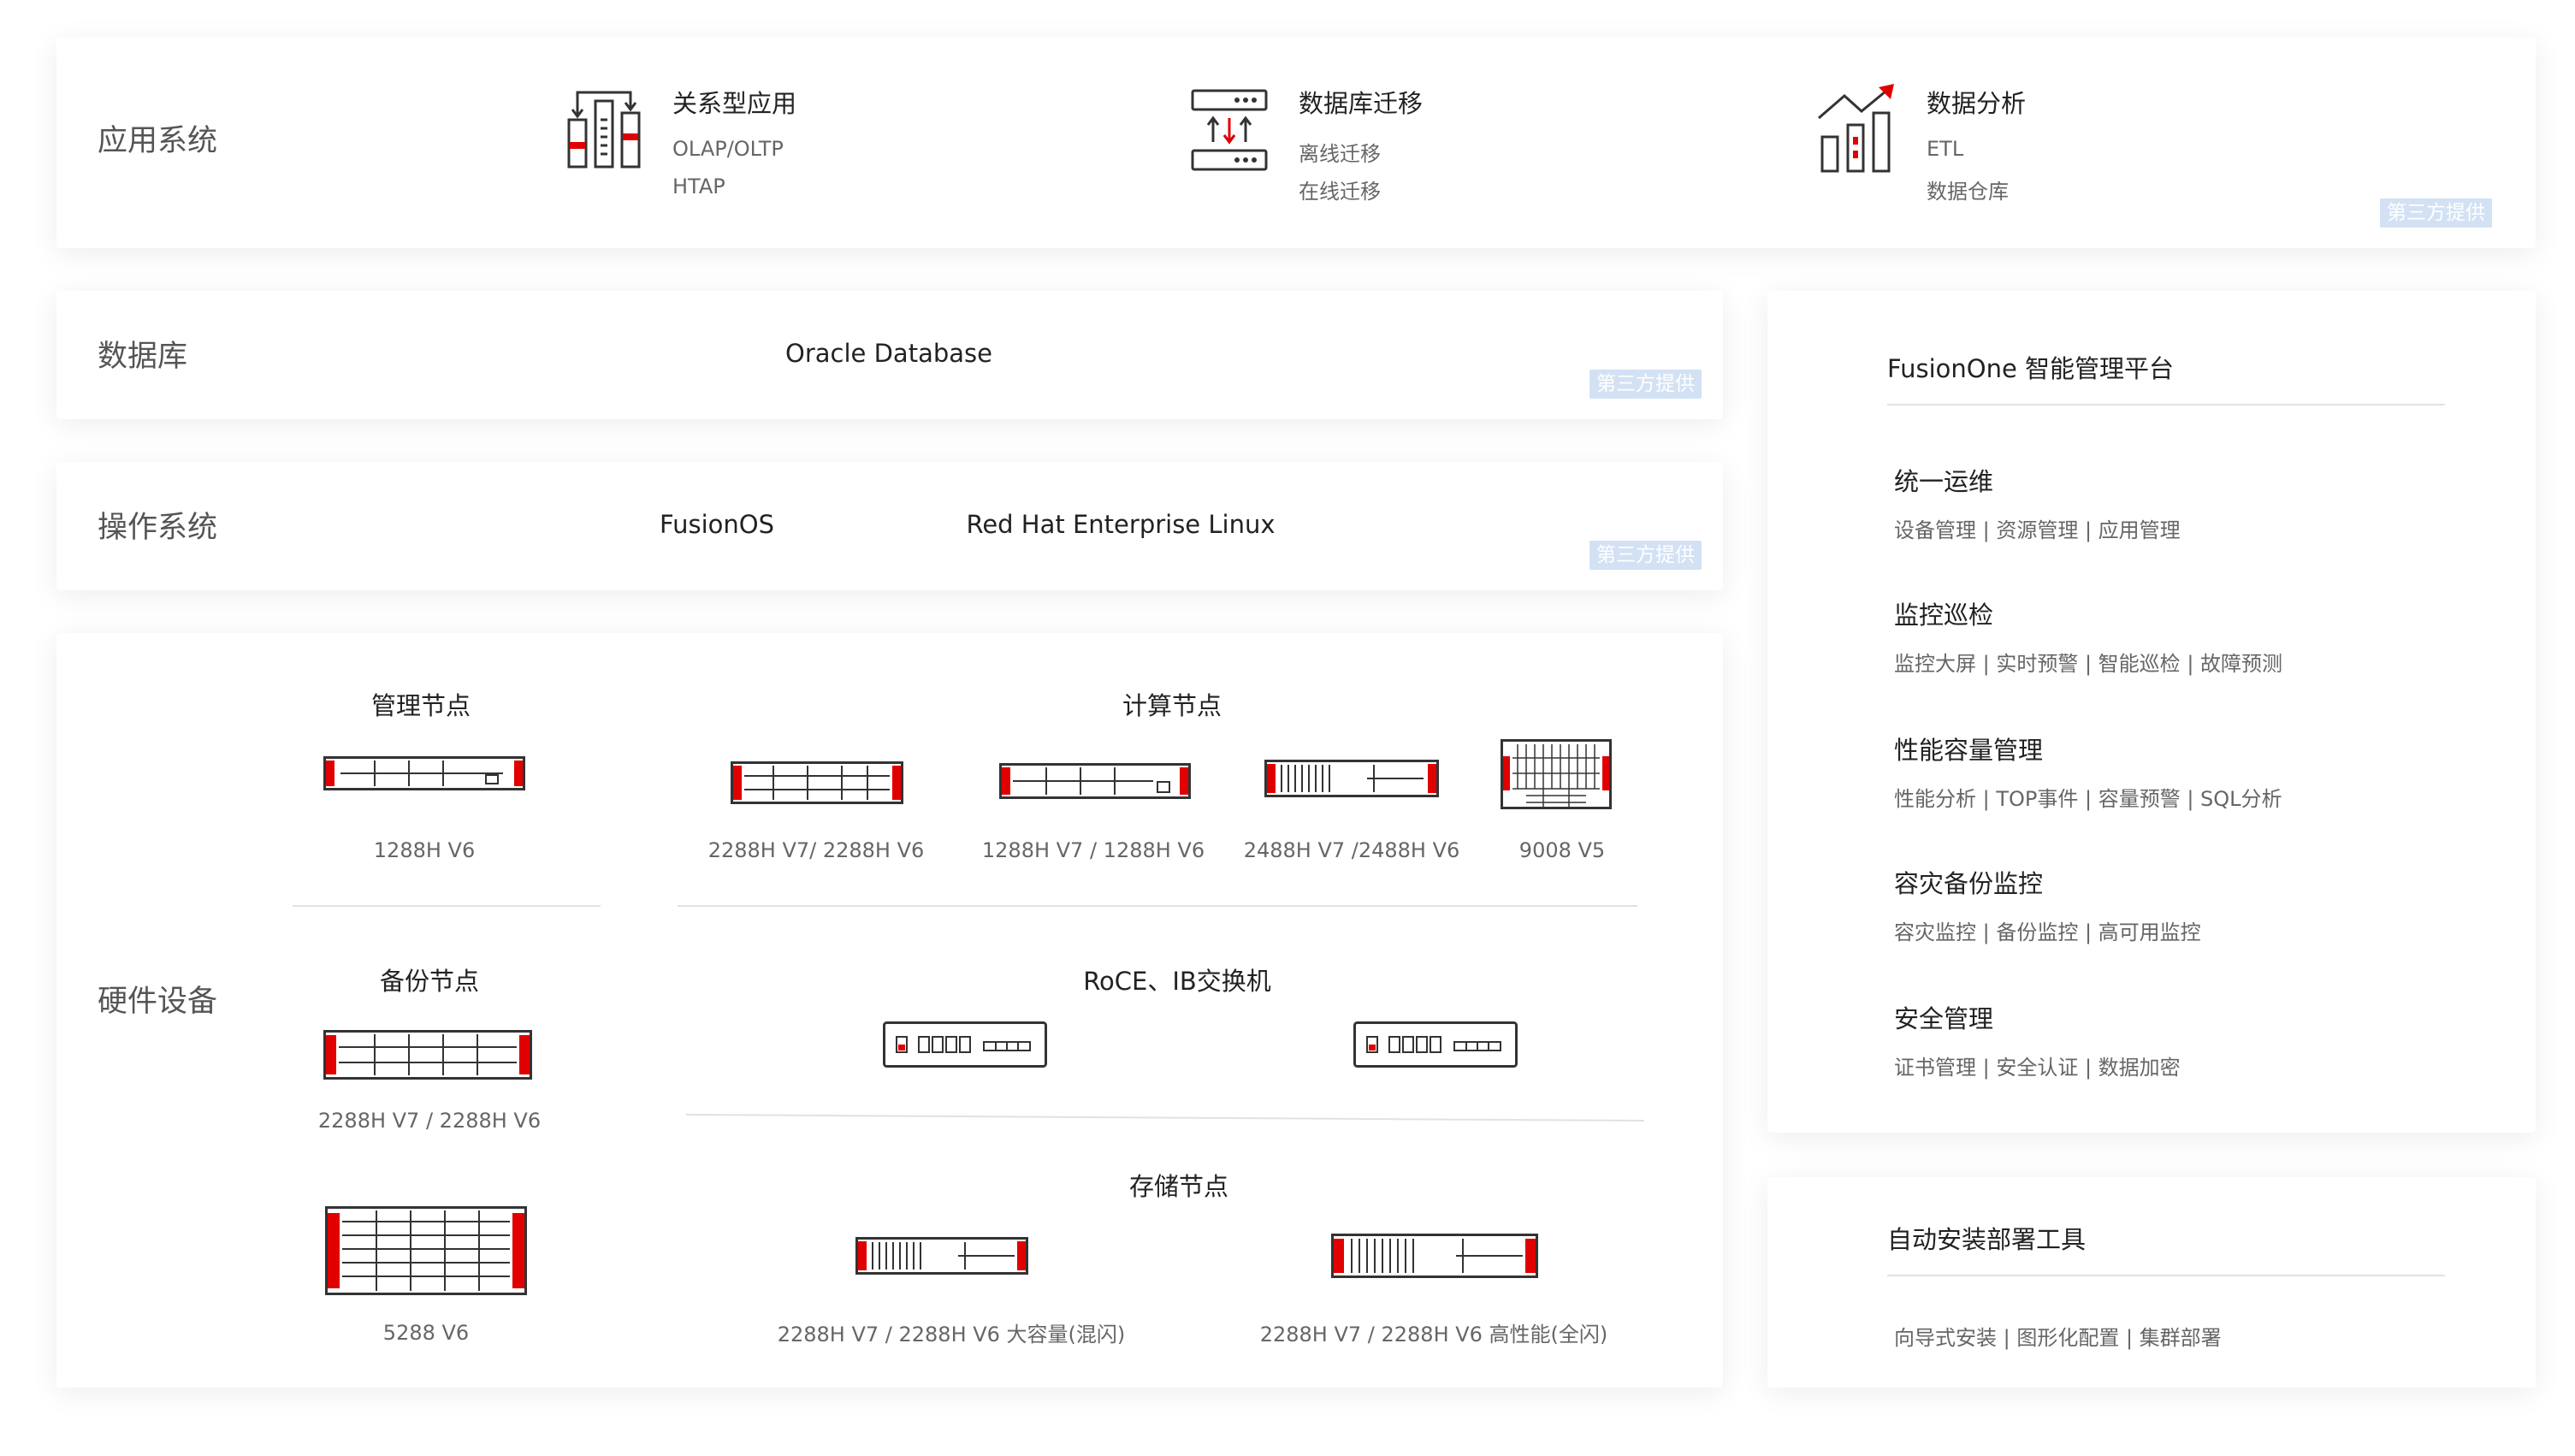 Image resolution: width=2575 pixels, height=1456 pixels. What do you see at coordinates (2037, 1068) in the screenshot?
I see `fusionone-section-desc: 证书管理 | 安全认证 | 数据加密` at bounding box center [2037, 1068].